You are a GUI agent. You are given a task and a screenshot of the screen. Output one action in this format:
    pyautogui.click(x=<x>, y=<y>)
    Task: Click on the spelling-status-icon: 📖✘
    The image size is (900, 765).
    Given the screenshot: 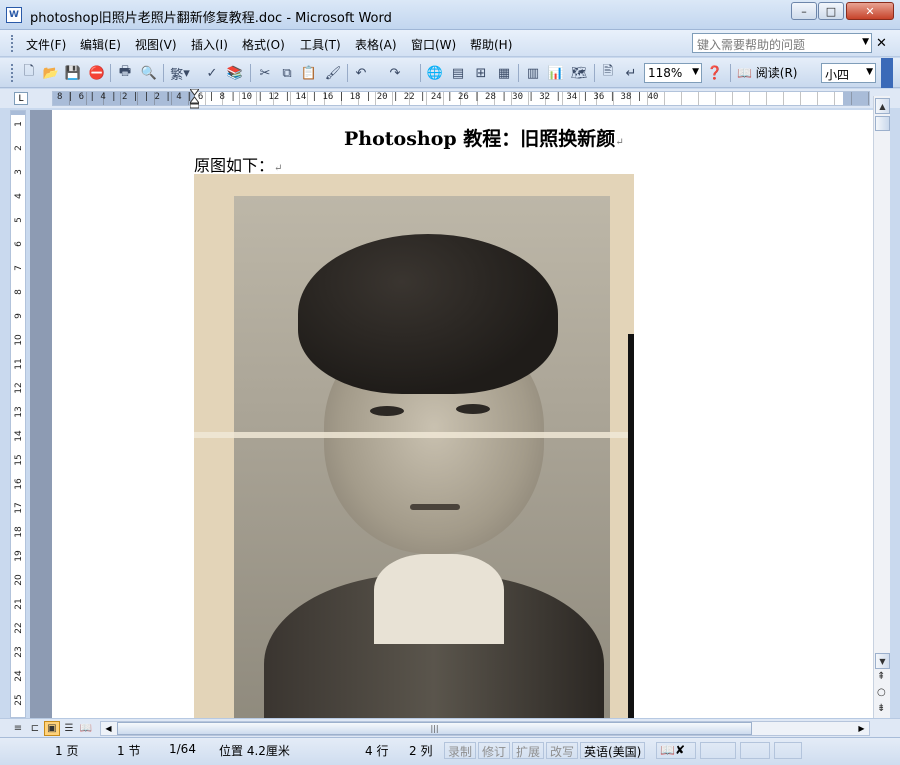 What is the action you would take?
    pyautogui.click(x=676, y=750)
    